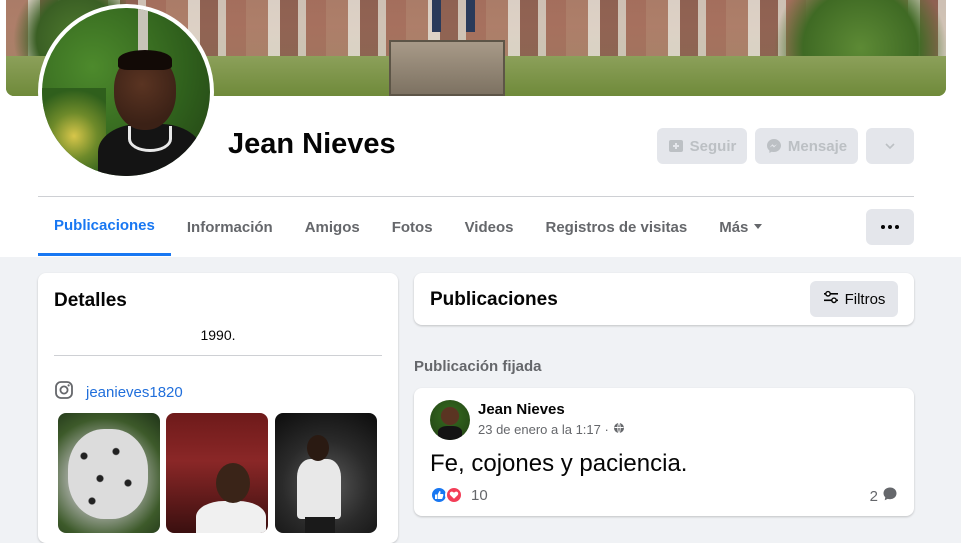 The width and height of the screenshot is (961, 543). What do you see at coordinates (90, 300) in the screenshot?
I see `details-title: Detalles` at bounding box center [90, 300].